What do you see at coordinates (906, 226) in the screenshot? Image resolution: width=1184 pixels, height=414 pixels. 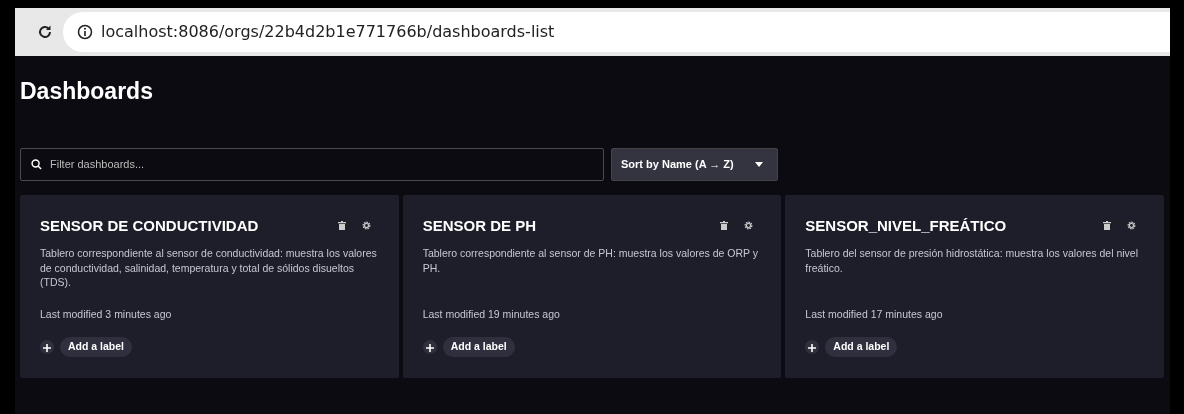 I see `dashboard-name: SENSOR_NIVEL_FREÁTICO` at bounding box center [906, 226].